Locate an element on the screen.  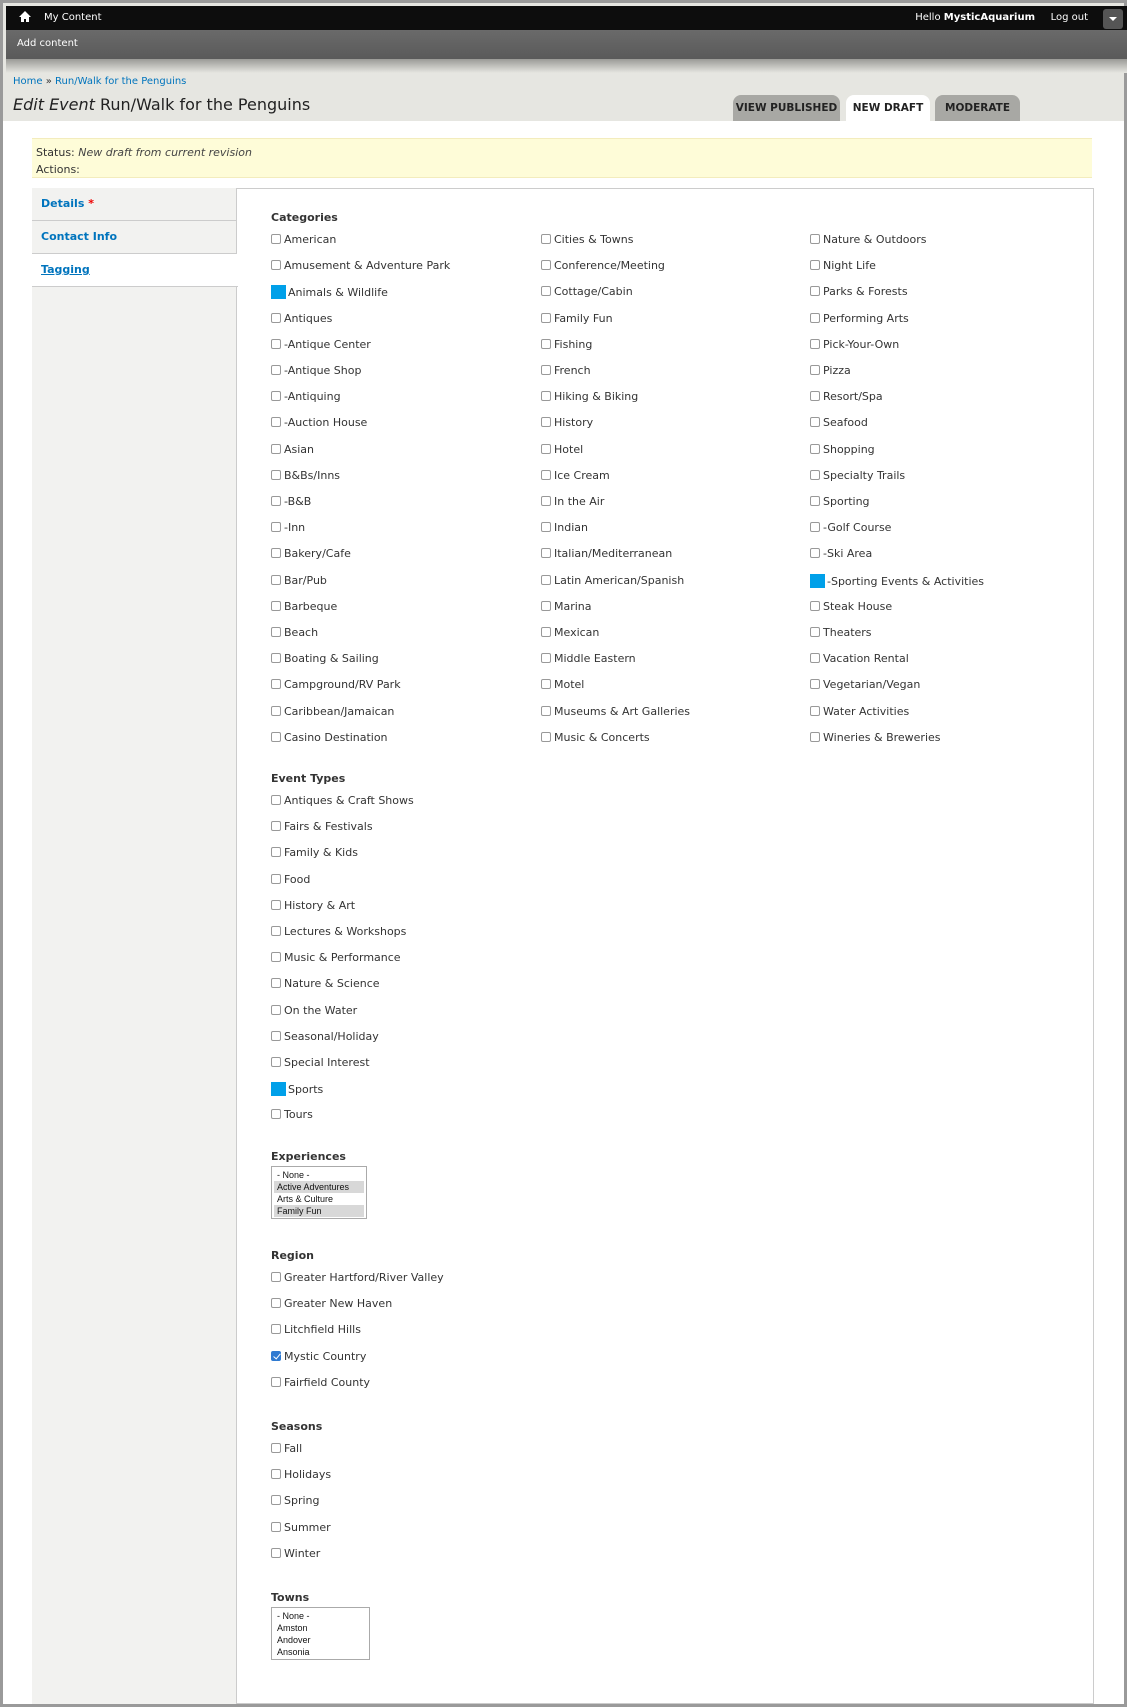
checkbox-vacation-rental: Vacation Rental is located at coordinates (859, 659).